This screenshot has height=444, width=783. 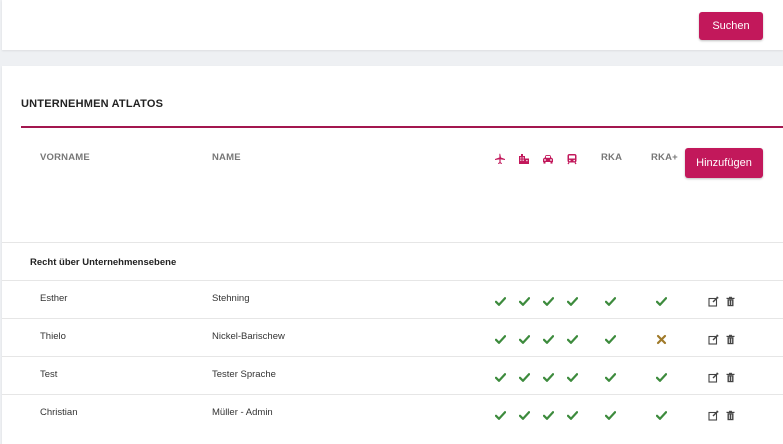 I want to click on cell-last-name: Müller - Admin, so click(x=242, y=412).